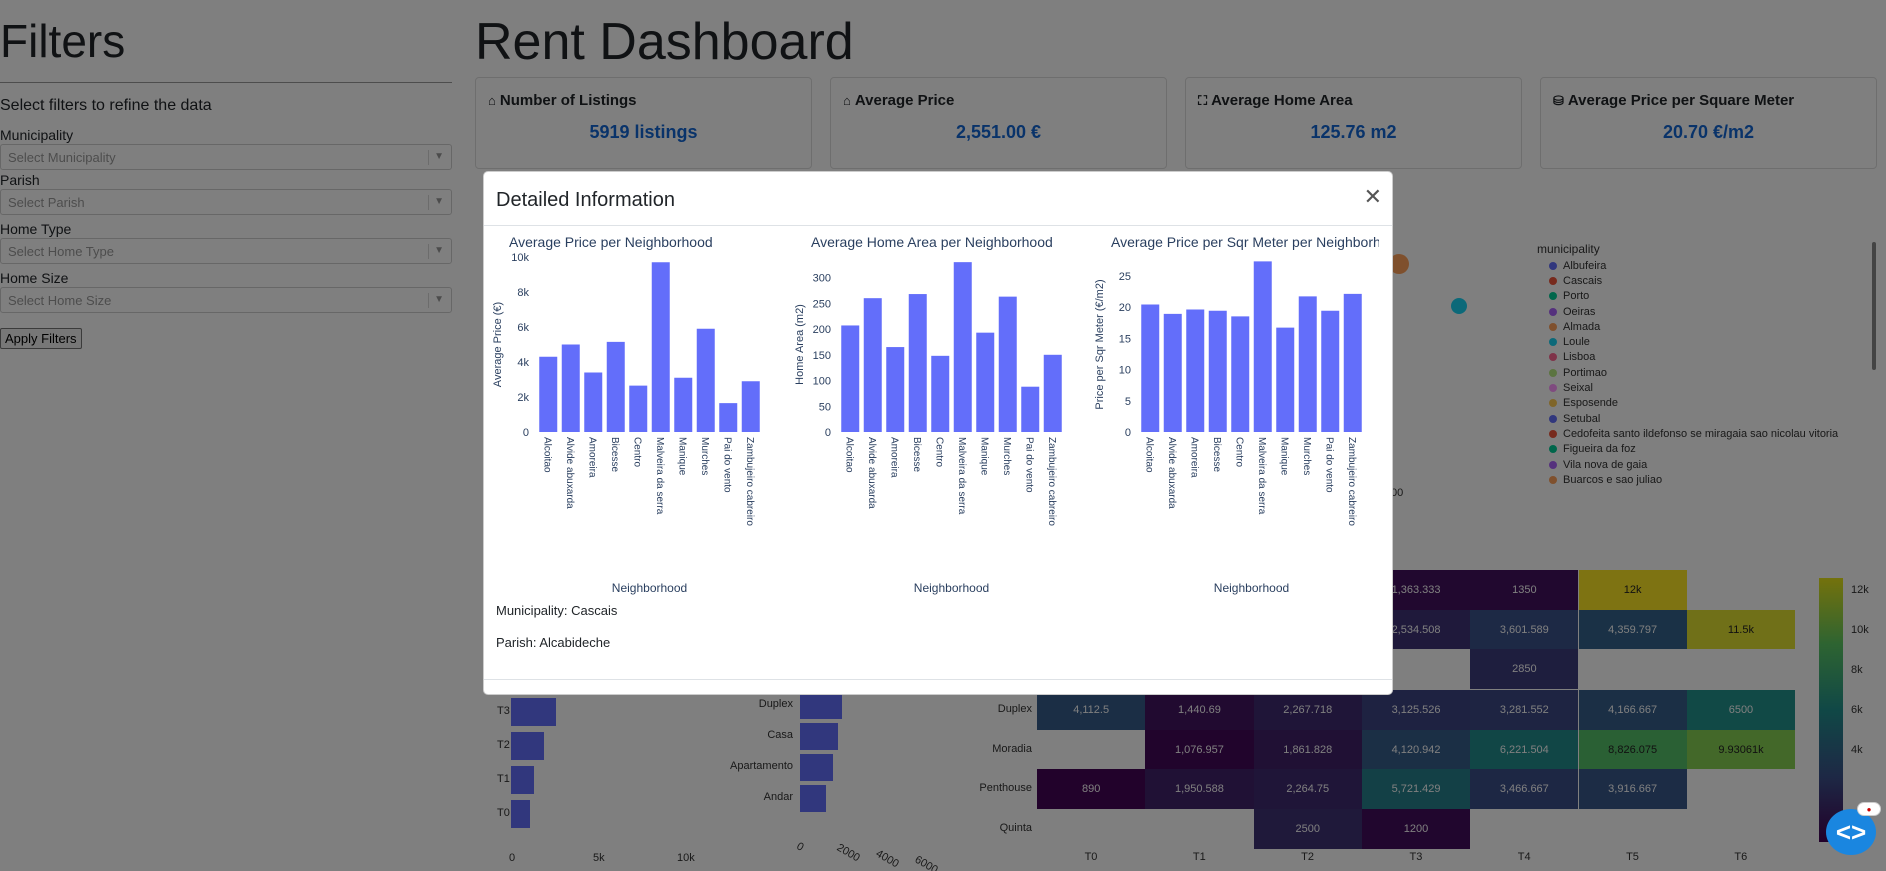 The image size is (1886, 871). Describe the element at coordinates (822, 382) in the screenshot. I see `y-tick-label: 100` at that location.